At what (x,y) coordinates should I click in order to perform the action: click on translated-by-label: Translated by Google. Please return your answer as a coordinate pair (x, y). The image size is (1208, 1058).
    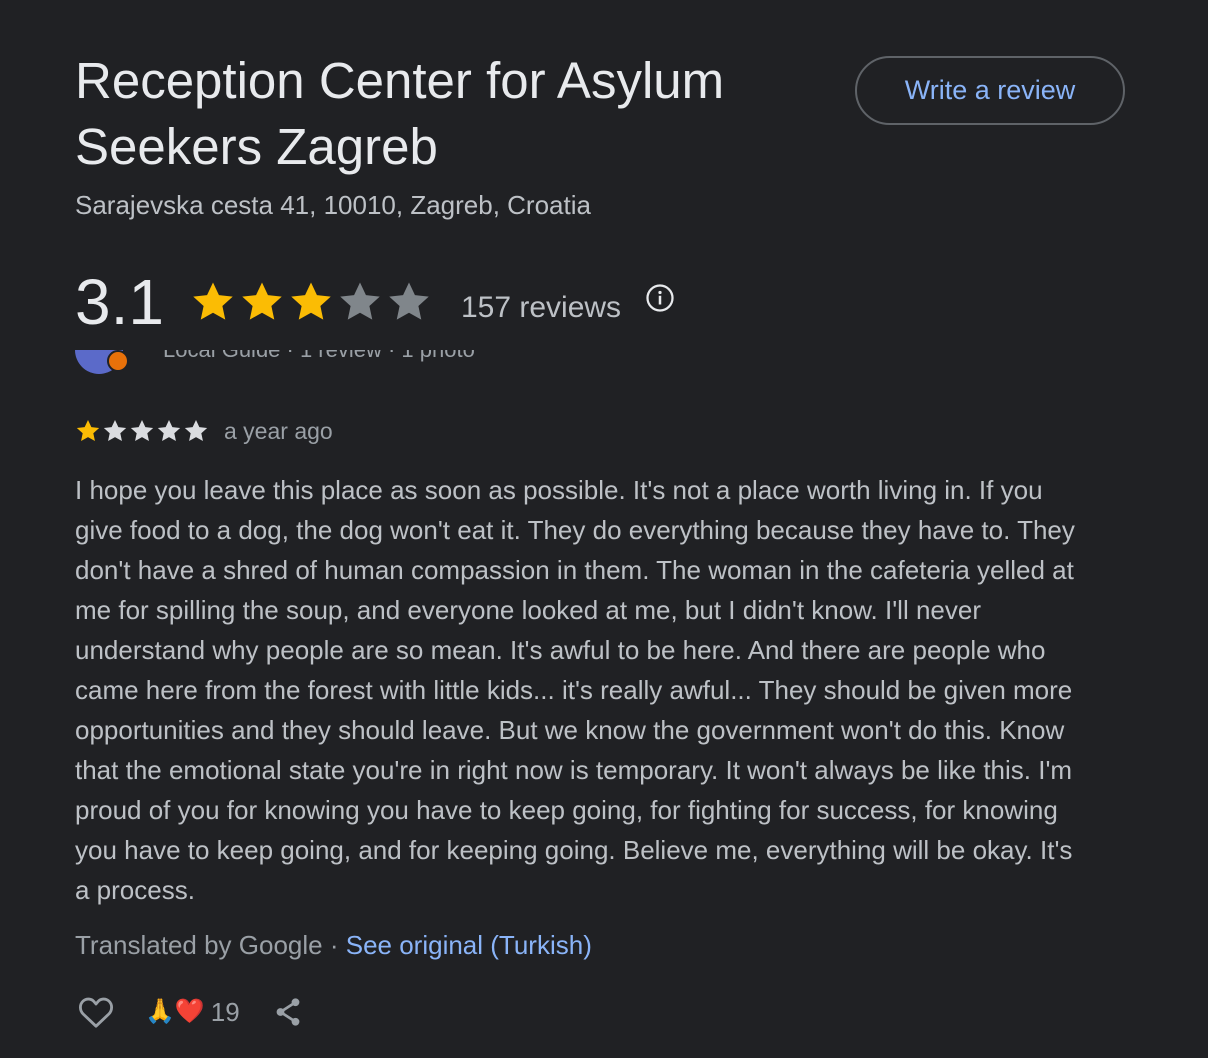
    Looking at the image, I should click on (199, 945).